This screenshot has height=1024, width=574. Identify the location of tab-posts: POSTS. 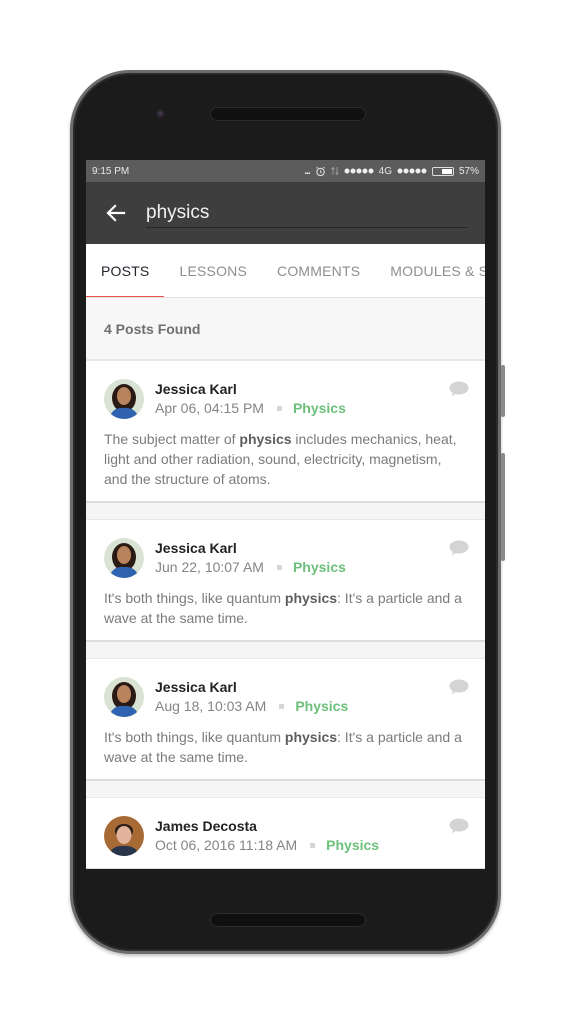
(125, 270).